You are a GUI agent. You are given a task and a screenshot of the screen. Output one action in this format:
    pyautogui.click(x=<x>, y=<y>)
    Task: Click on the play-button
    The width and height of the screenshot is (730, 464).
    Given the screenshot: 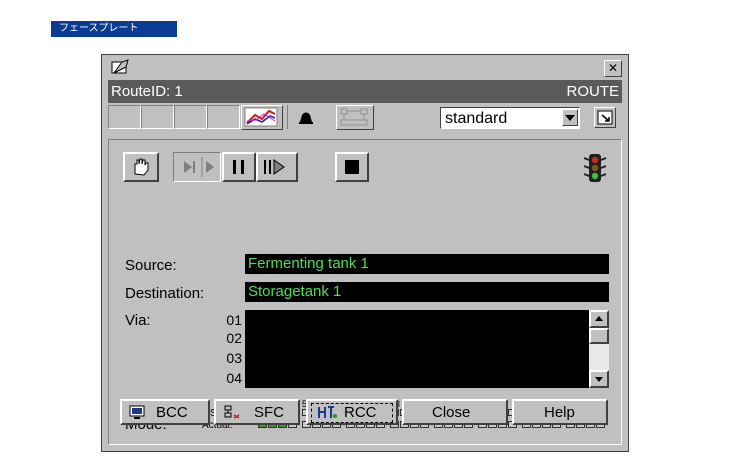 What is the action you would take?
    pyautogui.click(x=239, y=167)
    